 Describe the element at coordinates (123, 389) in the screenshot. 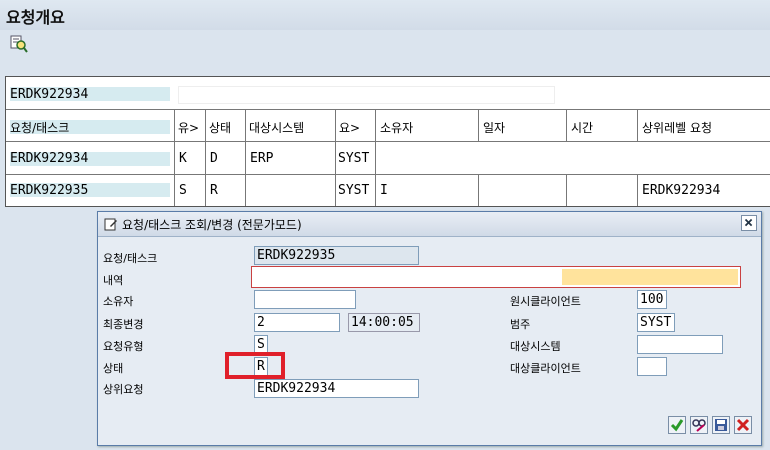

I see `label-parent-request: 상위요청` at that location.